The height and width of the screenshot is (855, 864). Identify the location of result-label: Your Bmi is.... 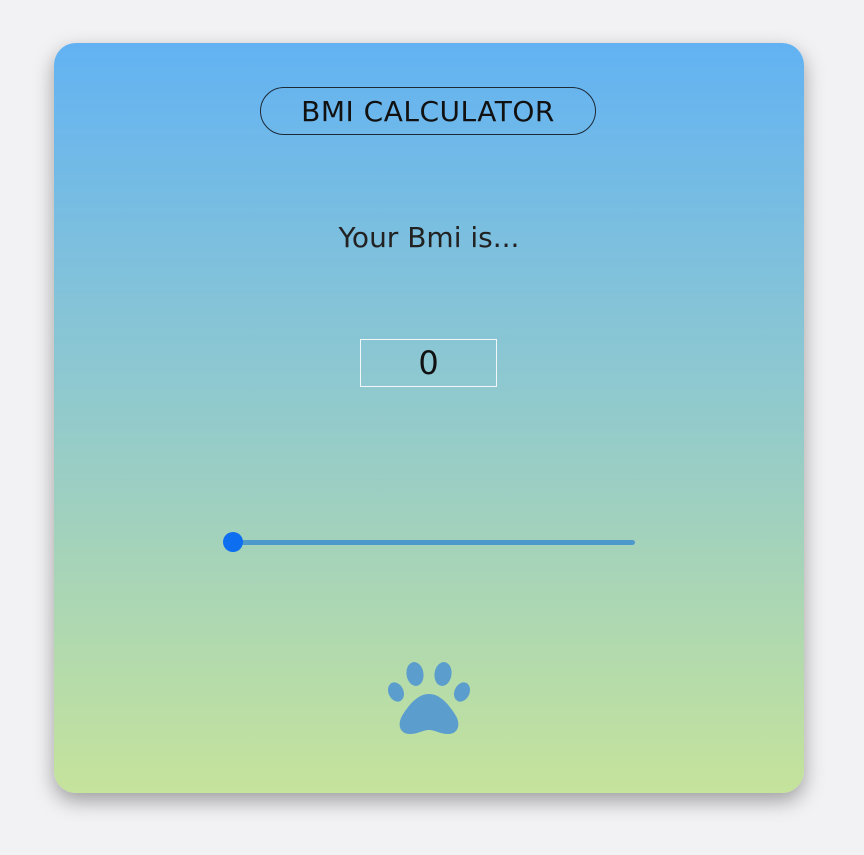
(429, 237).